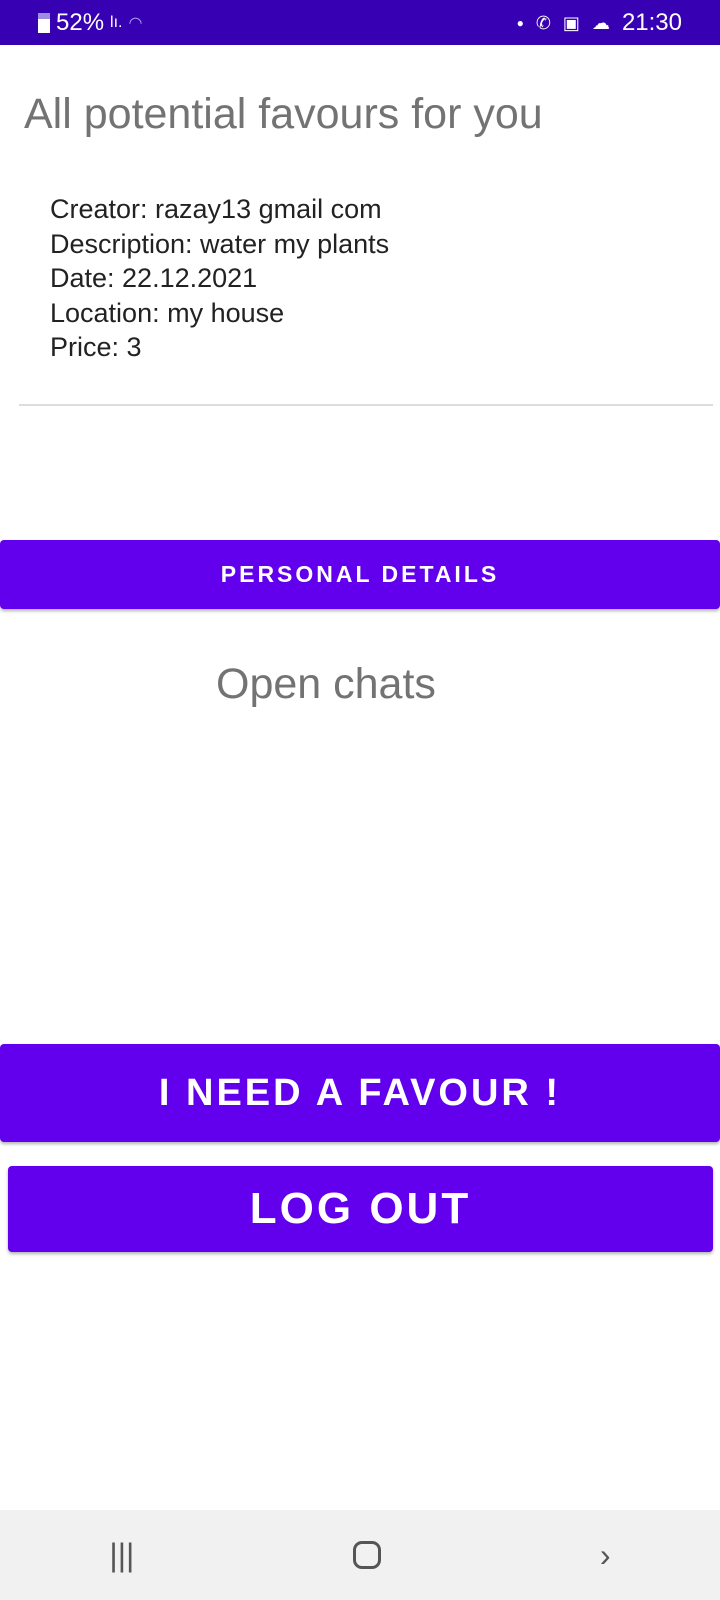  I want to click on open-chats-title: Open chats, so click(326, 684).